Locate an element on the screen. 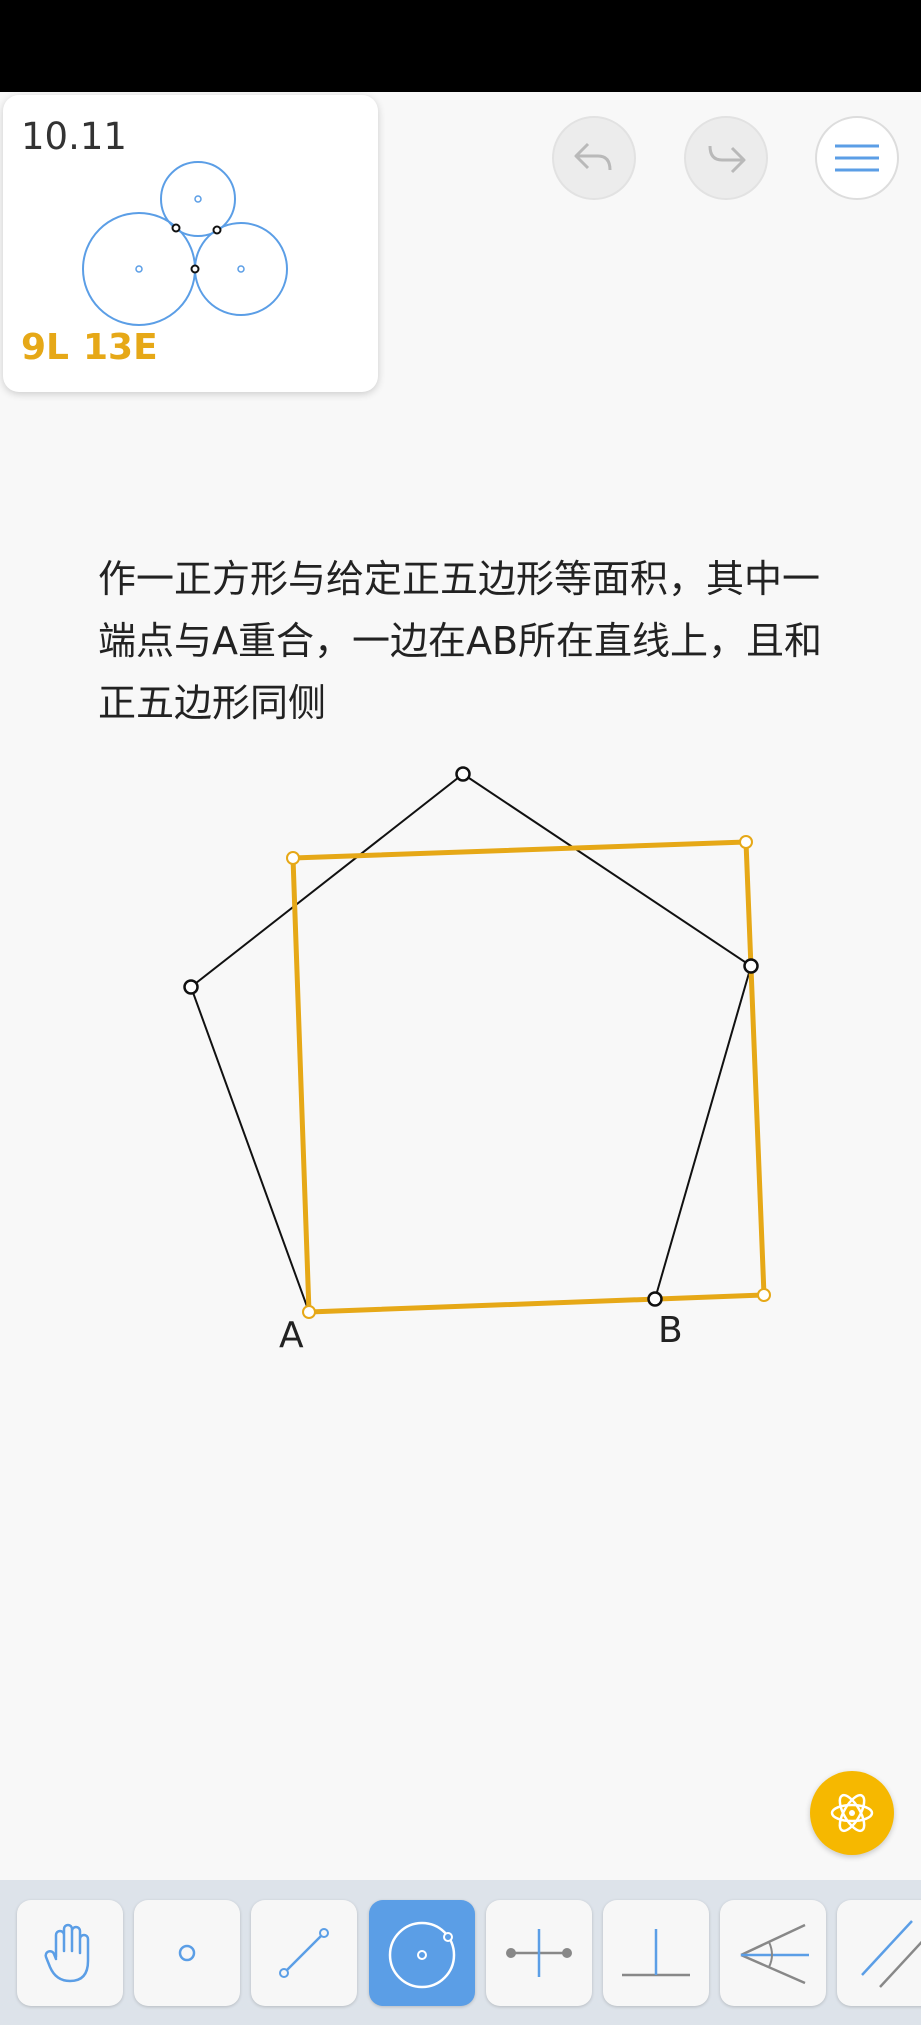 The height and width of the screenshot is (2025, 921). point-a-label: A is located at coordinates (291, 1335).